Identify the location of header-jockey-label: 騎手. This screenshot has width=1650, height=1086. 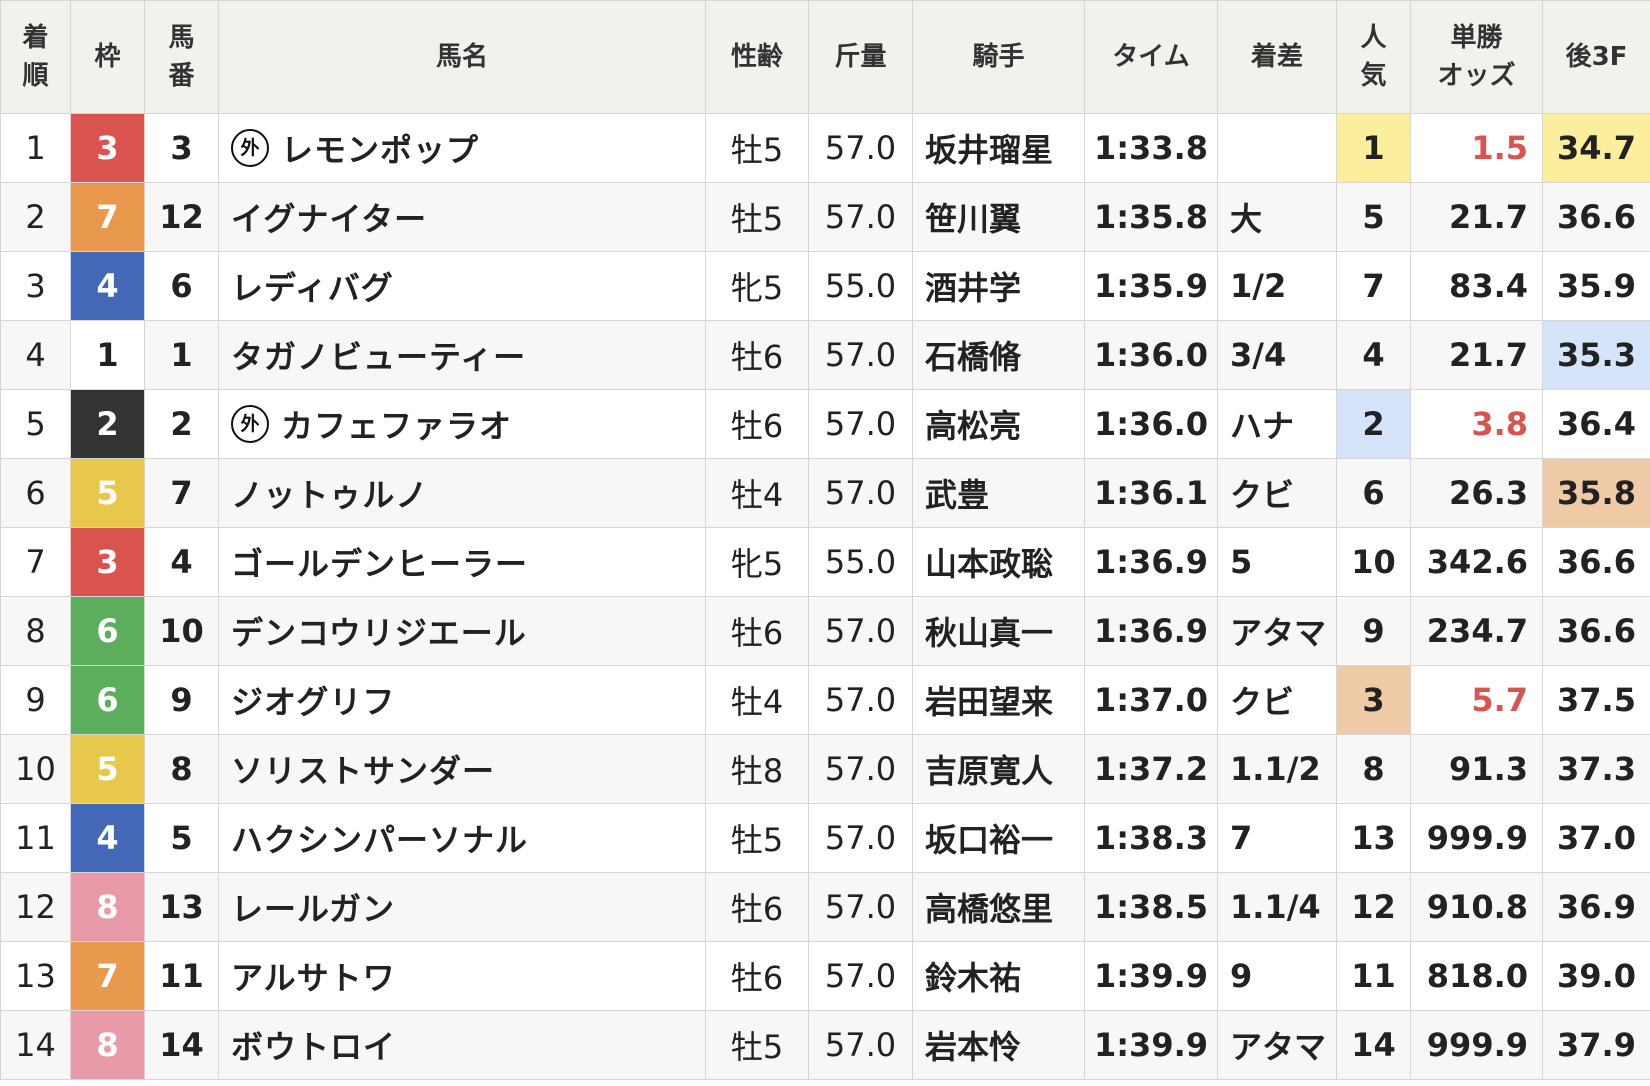
(998, 57).